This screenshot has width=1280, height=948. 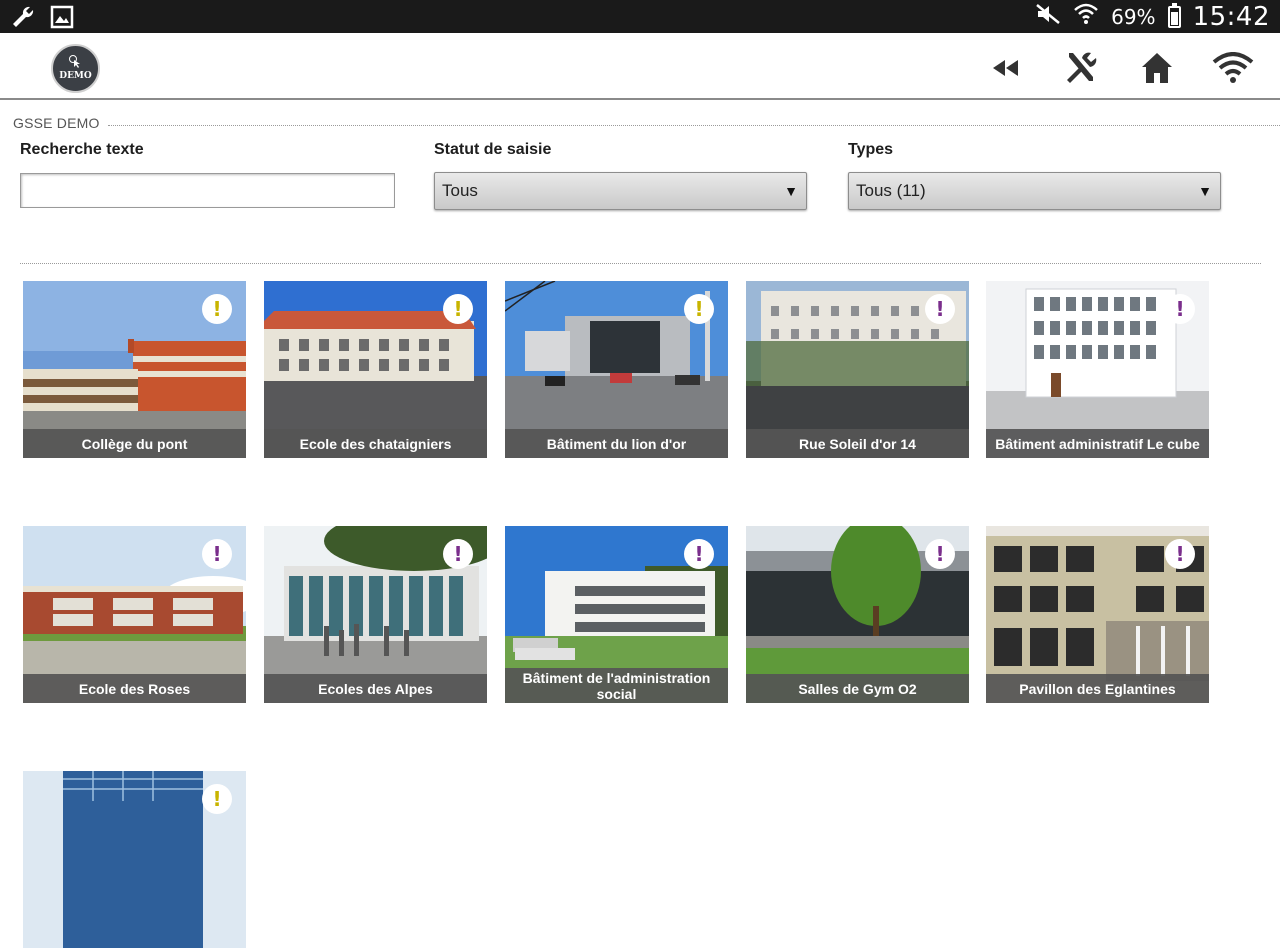 What do you see at coordinates (1174, 15) in the screenshot?
I see `battery-icon` at bounding box center [1174, 15].